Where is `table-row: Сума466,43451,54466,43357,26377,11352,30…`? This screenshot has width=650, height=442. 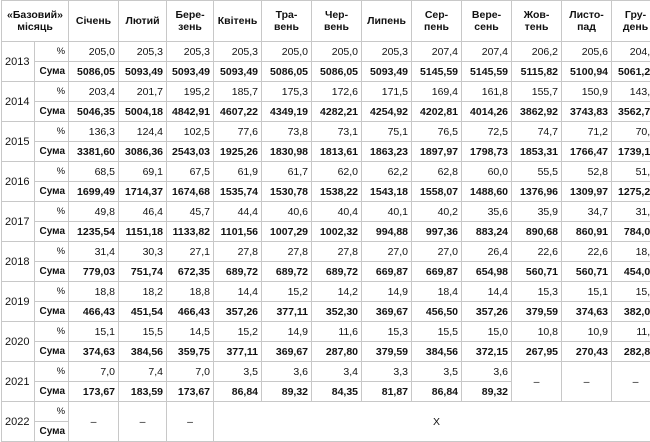 table-row: Сума466,43451,54466,43357,26377,11352,30… is located at coordinates (326, 312).